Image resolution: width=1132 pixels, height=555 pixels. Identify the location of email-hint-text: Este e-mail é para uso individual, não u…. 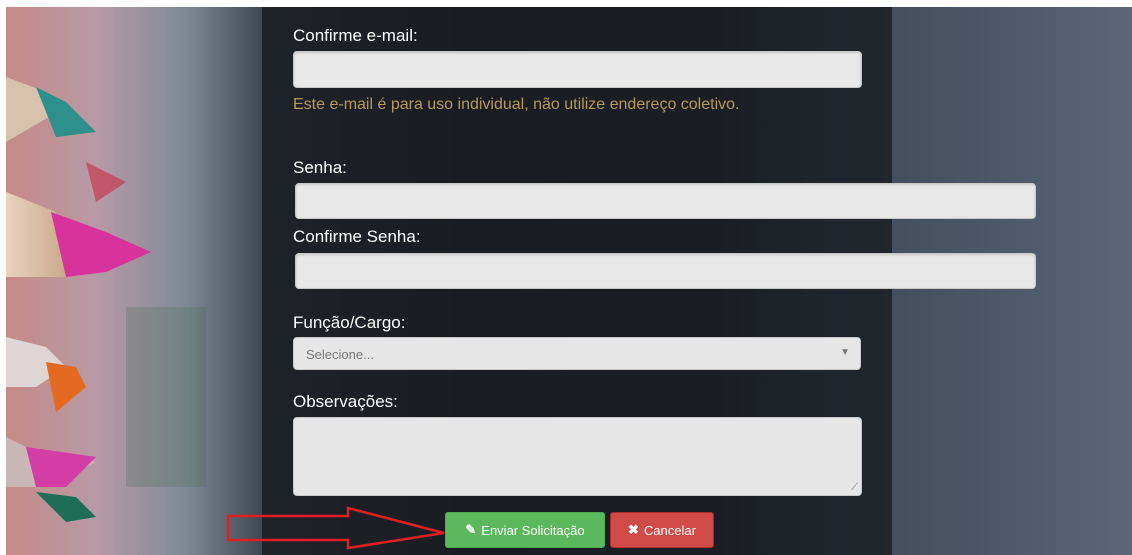
(516, 104).